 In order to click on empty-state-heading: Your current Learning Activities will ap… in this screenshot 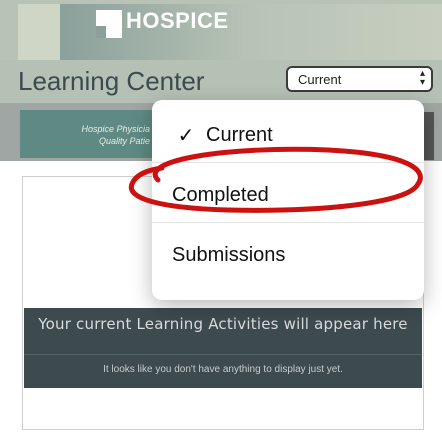, I will do `click(223, 324)`.